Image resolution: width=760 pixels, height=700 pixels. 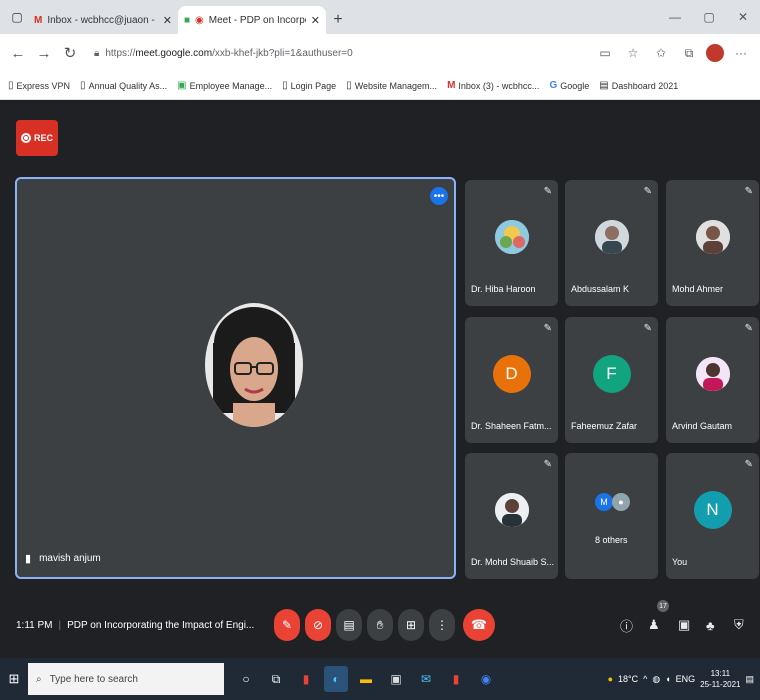 What do you see at coordinates (675, 17) in the screenshot?
I see `minimize-icon: —` at bounding box center [675, 17].